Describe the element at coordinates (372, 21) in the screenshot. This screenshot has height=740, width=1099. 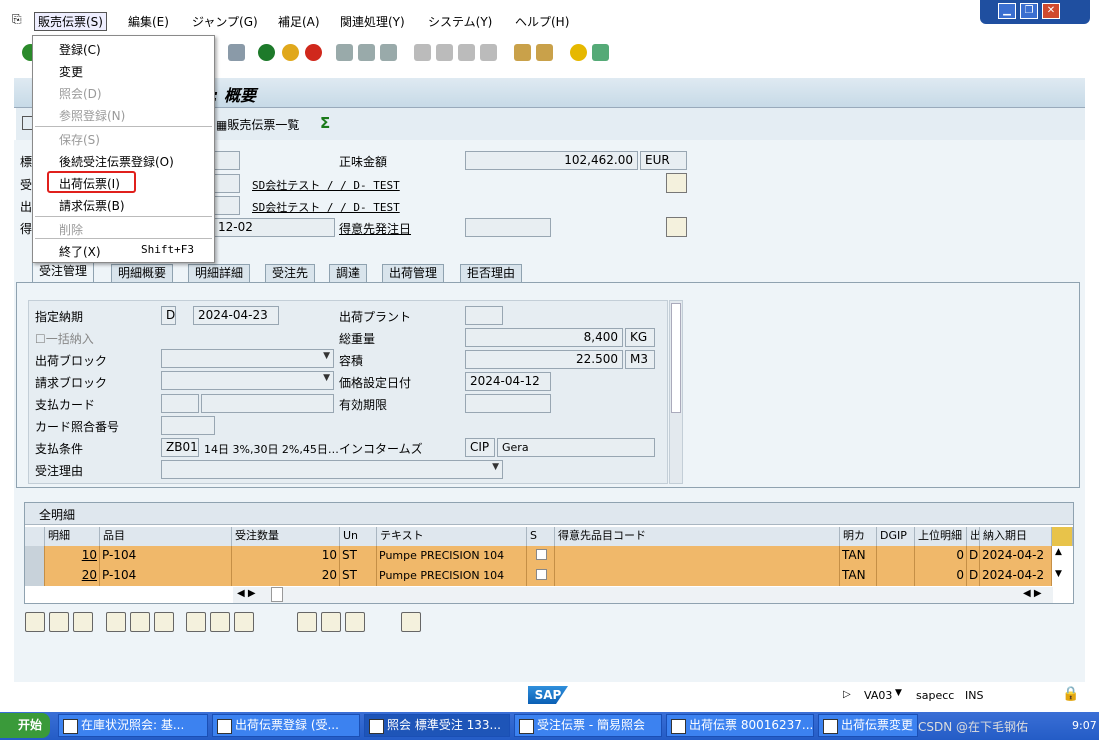
I see `menu-related: 関連処理(Y)` at that location.